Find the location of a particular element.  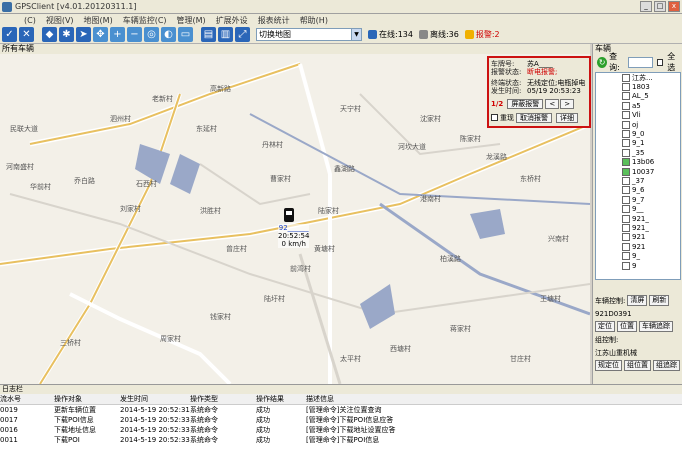

log-header: 操作结果 is located at coordinates (281, 399).